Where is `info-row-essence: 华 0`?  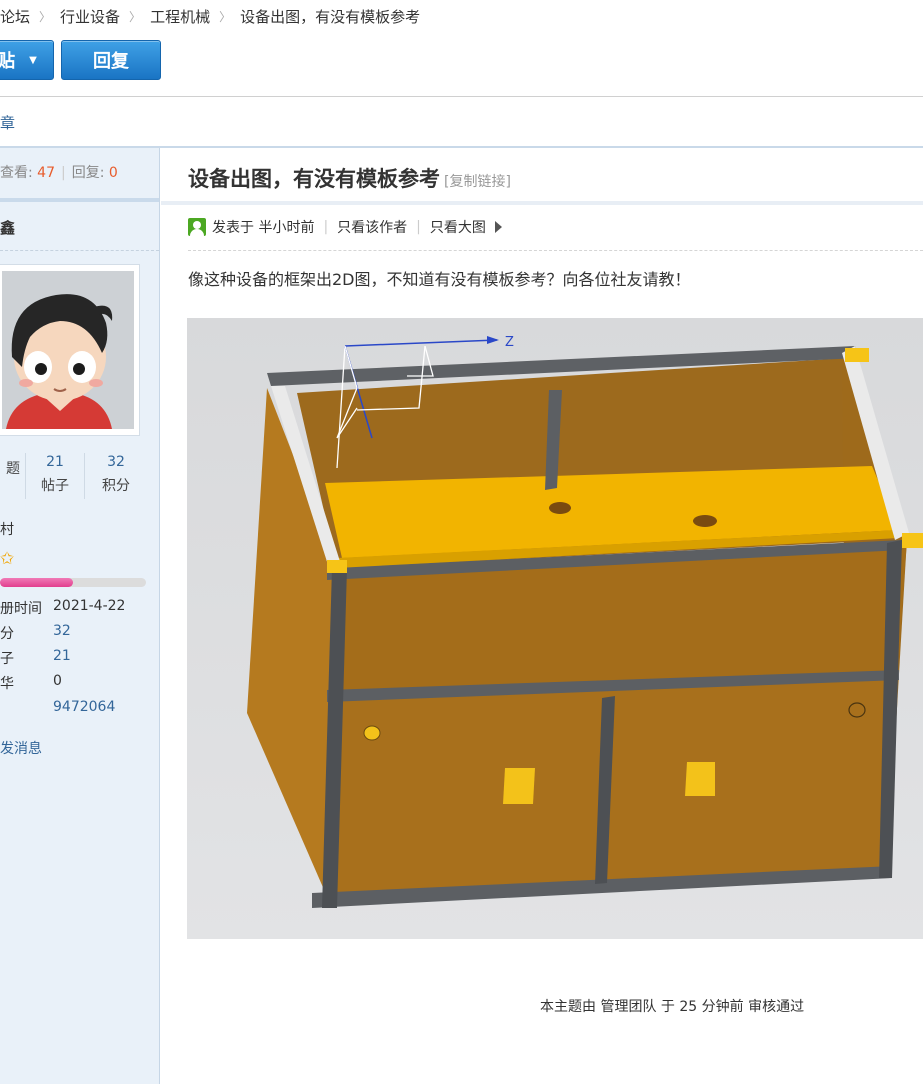 info-row-essence: 华 0 is located at coordinates (80, 683).